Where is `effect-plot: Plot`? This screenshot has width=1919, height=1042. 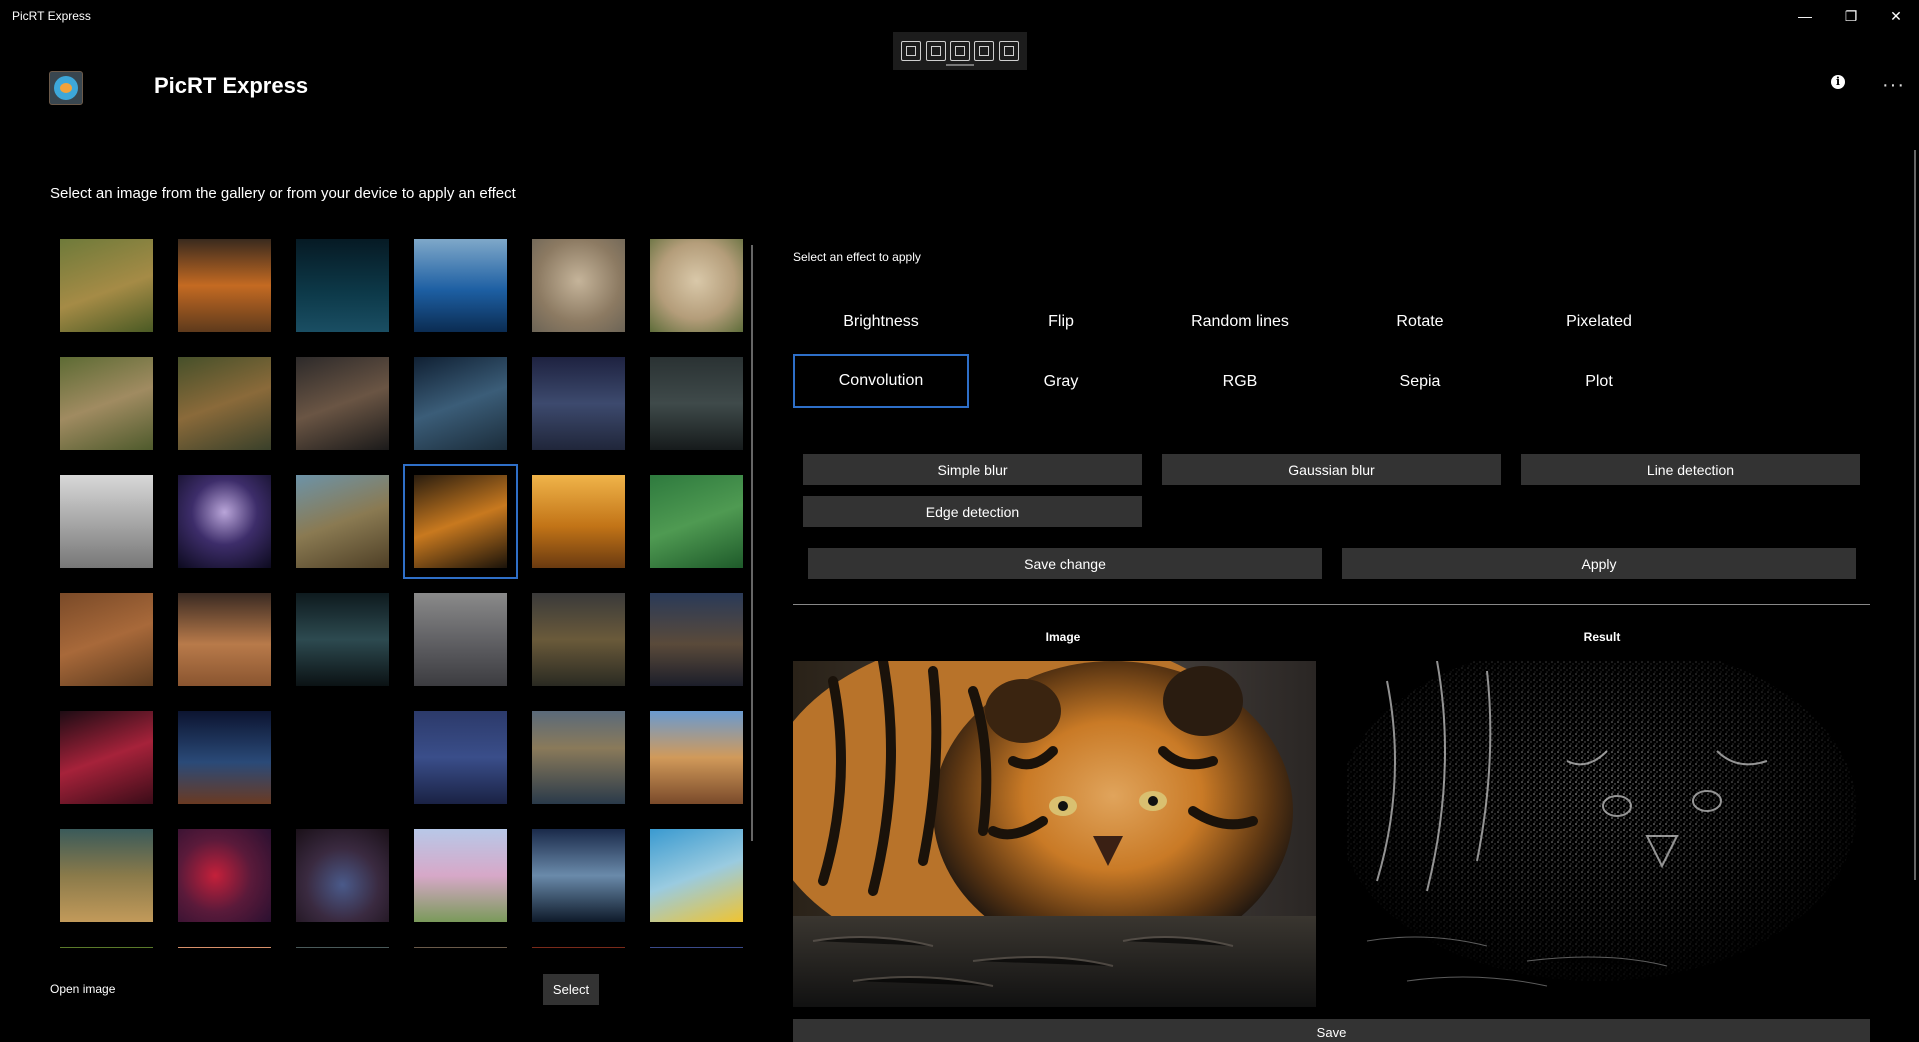
effect-plot: Plot is located at coordinates (1599, 382).